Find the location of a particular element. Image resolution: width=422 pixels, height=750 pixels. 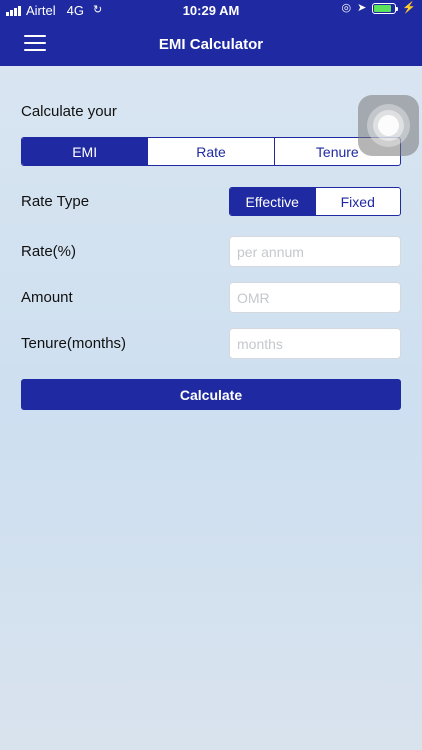

rate-type-label: Rate Type is located at coordinates (55, 201).